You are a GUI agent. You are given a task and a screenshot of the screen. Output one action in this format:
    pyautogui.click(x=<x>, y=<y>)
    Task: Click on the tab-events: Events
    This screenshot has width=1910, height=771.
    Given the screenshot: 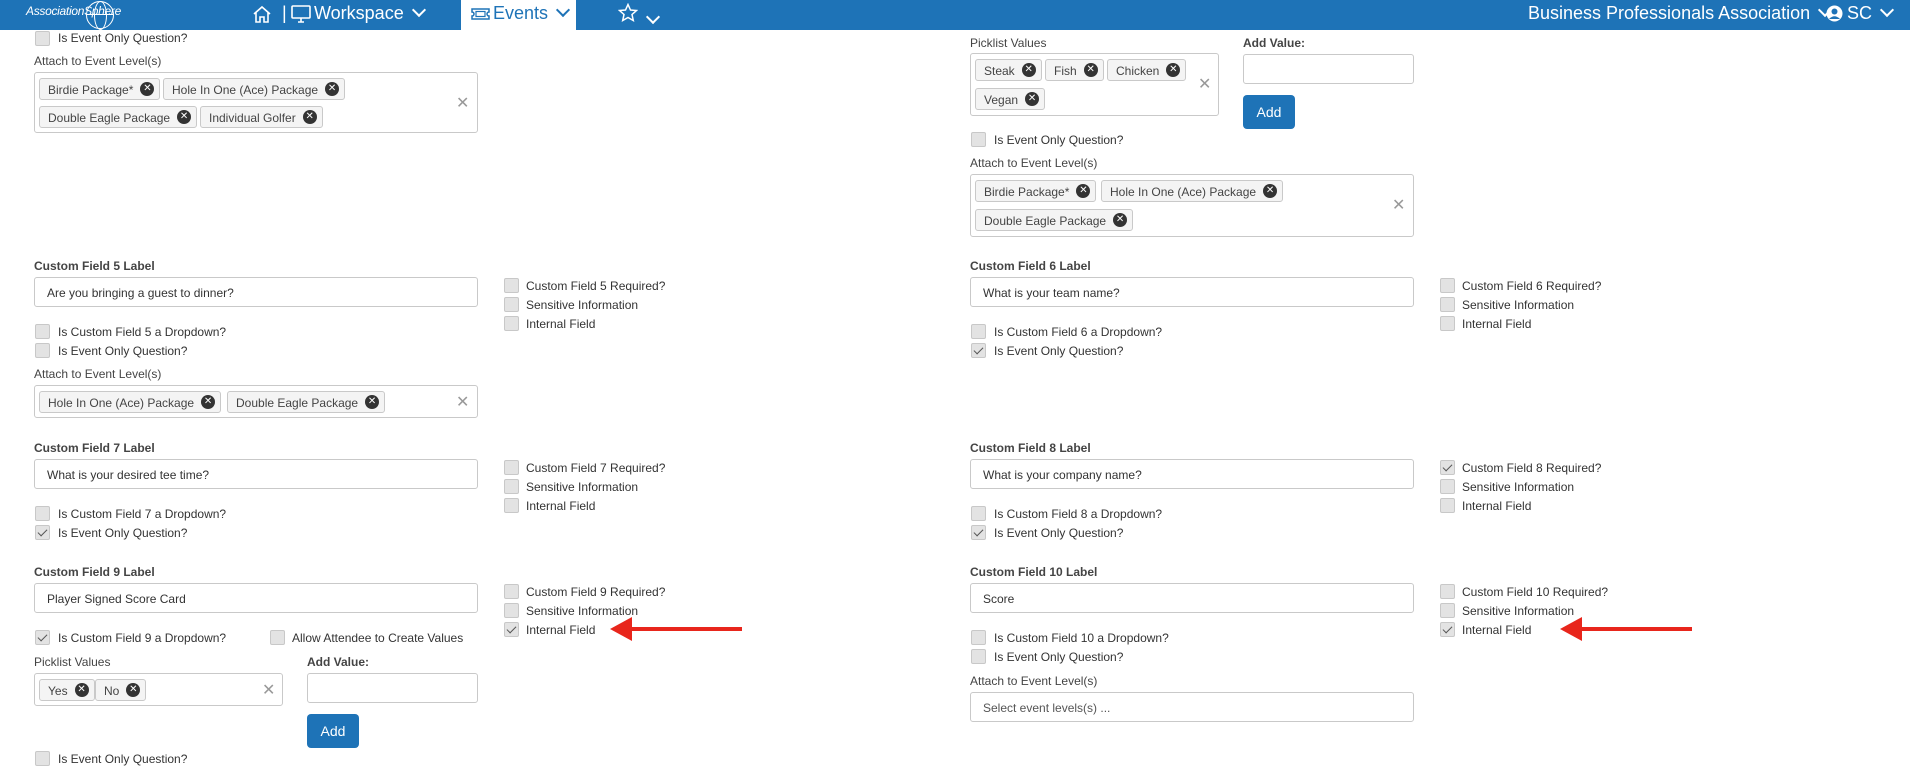 What is the action you would take?
    pyautogui.click(x=518, y=15)
    